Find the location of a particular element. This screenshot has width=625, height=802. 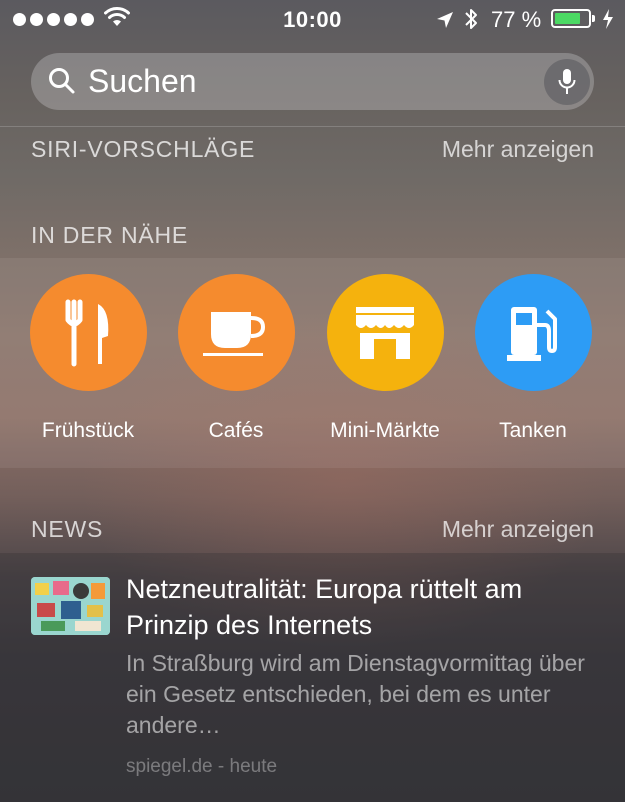

nearby-item-label: Mini-Märkte is located at coordinates (385, 430).